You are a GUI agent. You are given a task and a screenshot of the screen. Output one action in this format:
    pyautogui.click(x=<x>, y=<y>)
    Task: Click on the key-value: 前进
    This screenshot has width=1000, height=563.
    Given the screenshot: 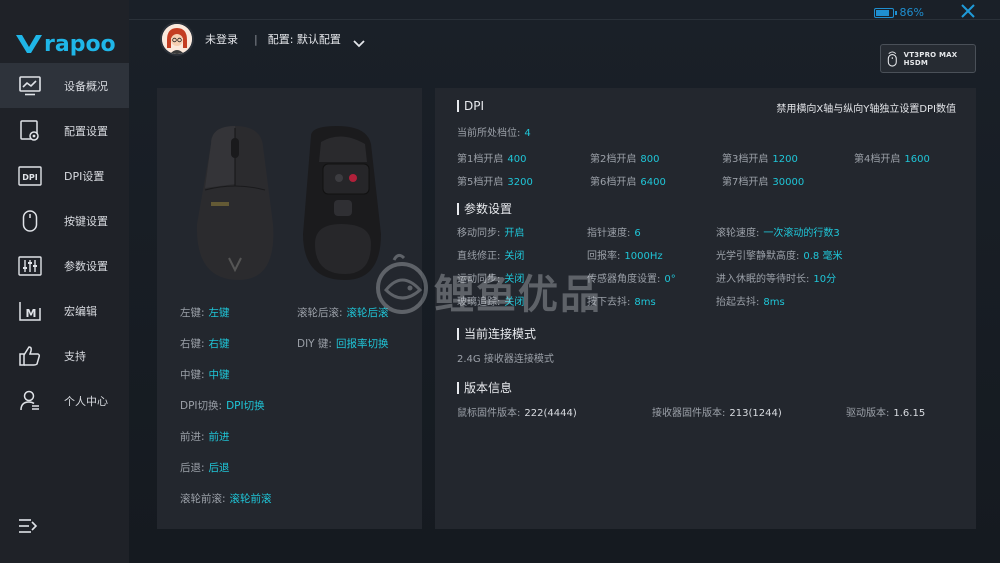 What is the action you would take?
    pyautogui.click(x=219, y=437)
    